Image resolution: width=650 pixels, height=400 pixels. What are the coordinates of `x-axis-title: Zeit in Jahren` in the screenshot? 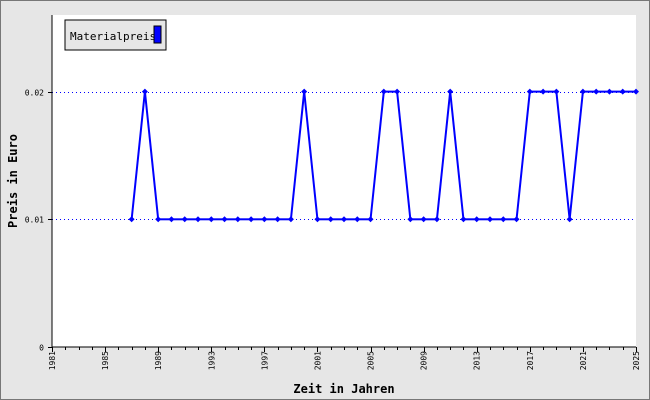 It's located at (343, 389).